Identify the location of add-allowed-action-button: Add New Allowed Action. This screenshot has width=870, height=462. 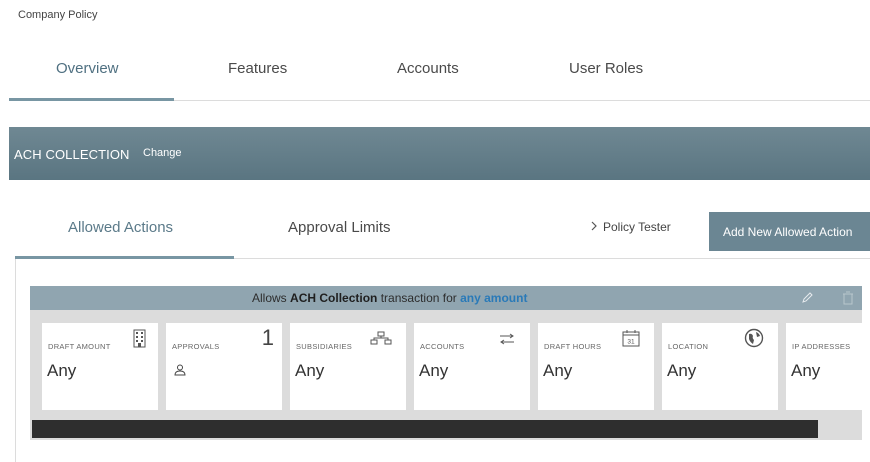
(789, 231).